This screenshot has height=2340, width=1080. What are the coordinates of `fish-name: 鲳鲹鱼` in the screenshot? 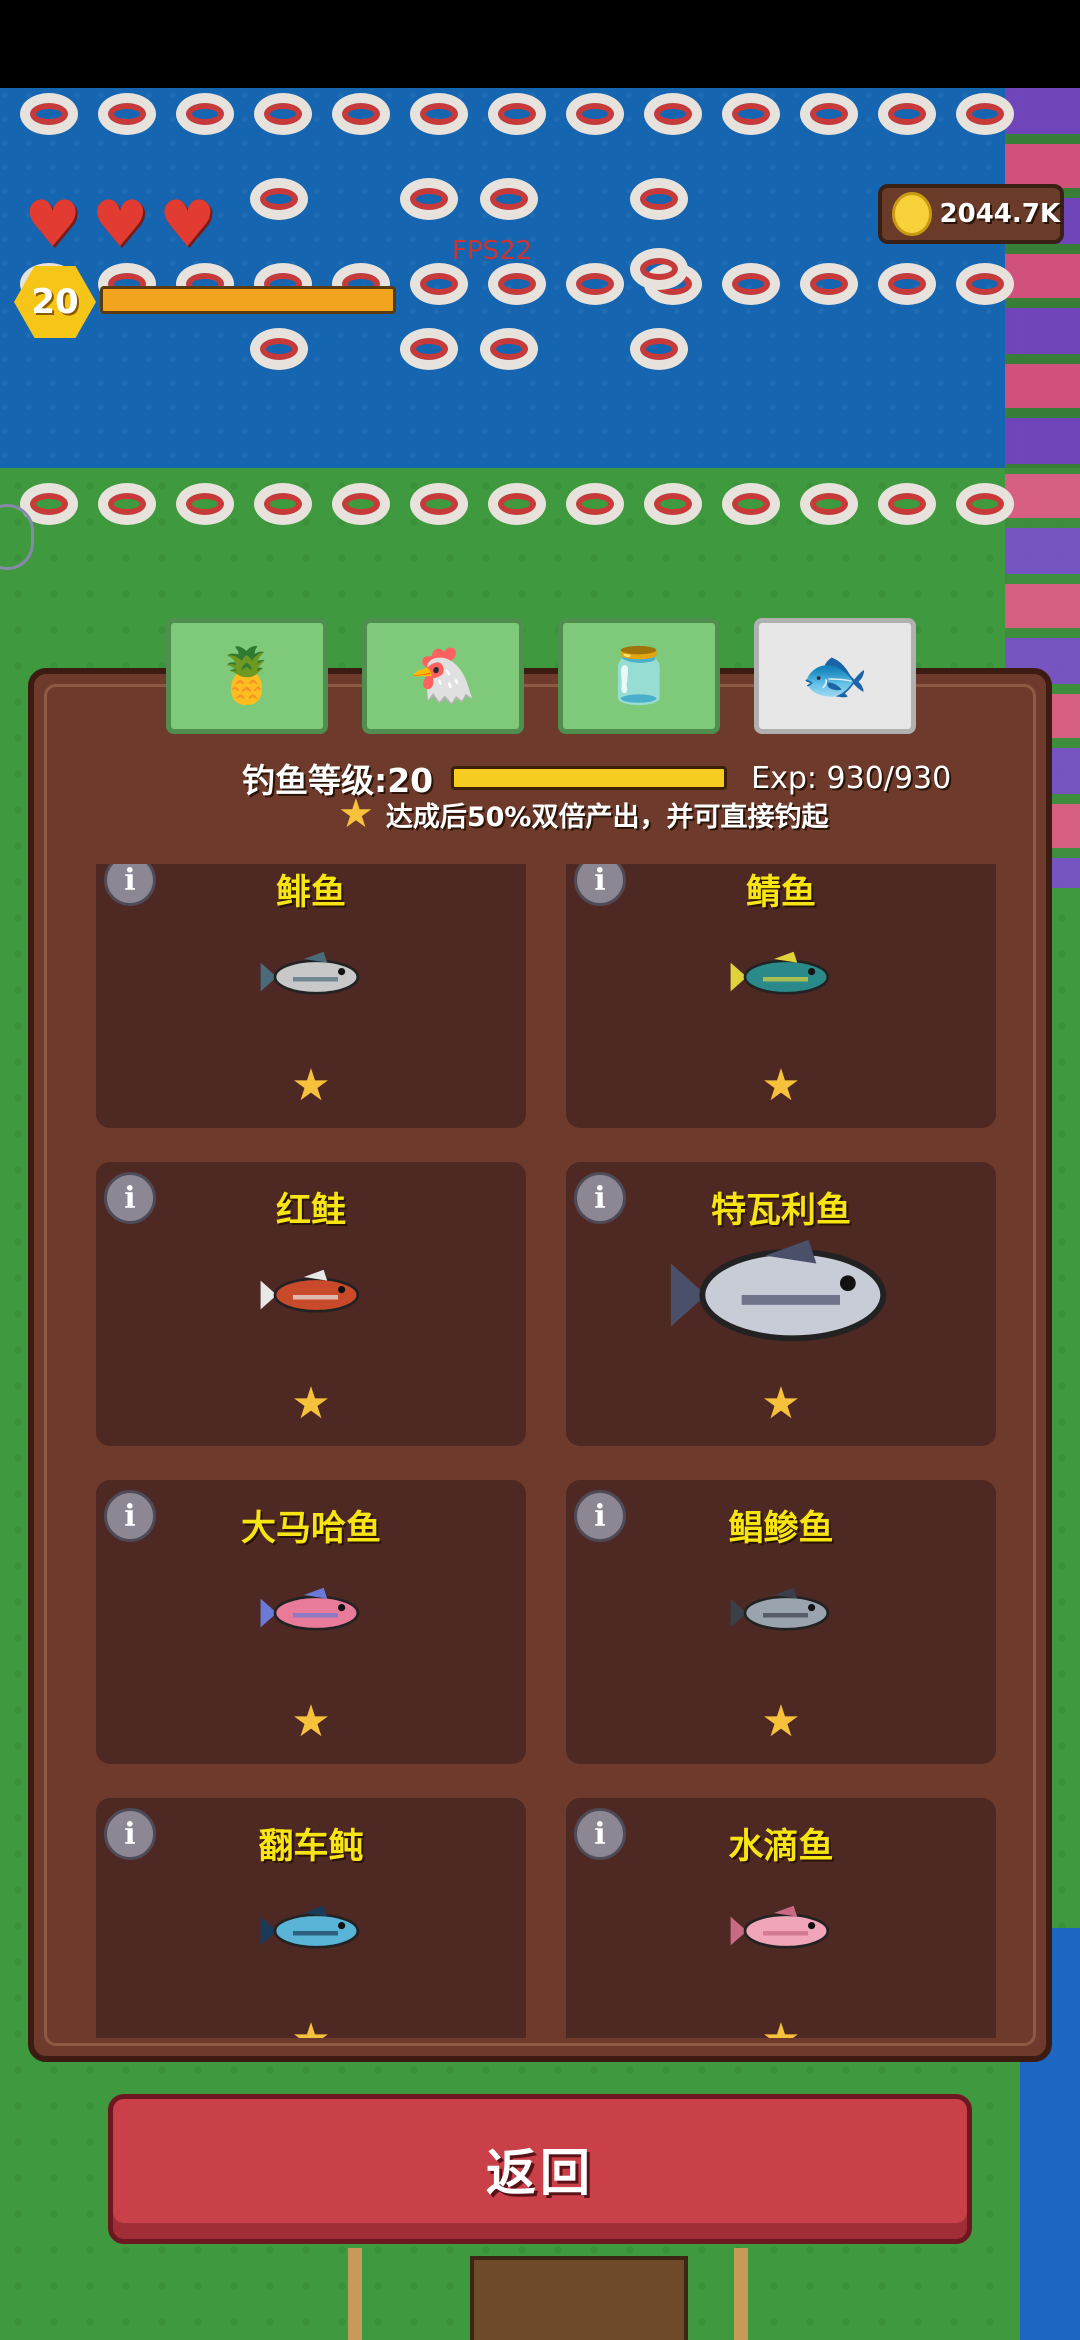 It's located at (781, 1529).